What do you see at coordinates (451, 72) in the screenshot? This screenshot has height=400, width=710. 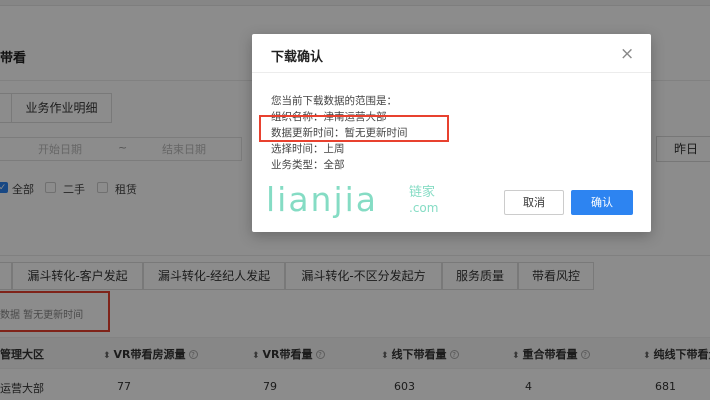 I see `dialog-divider` at bounding box center [451, 72].